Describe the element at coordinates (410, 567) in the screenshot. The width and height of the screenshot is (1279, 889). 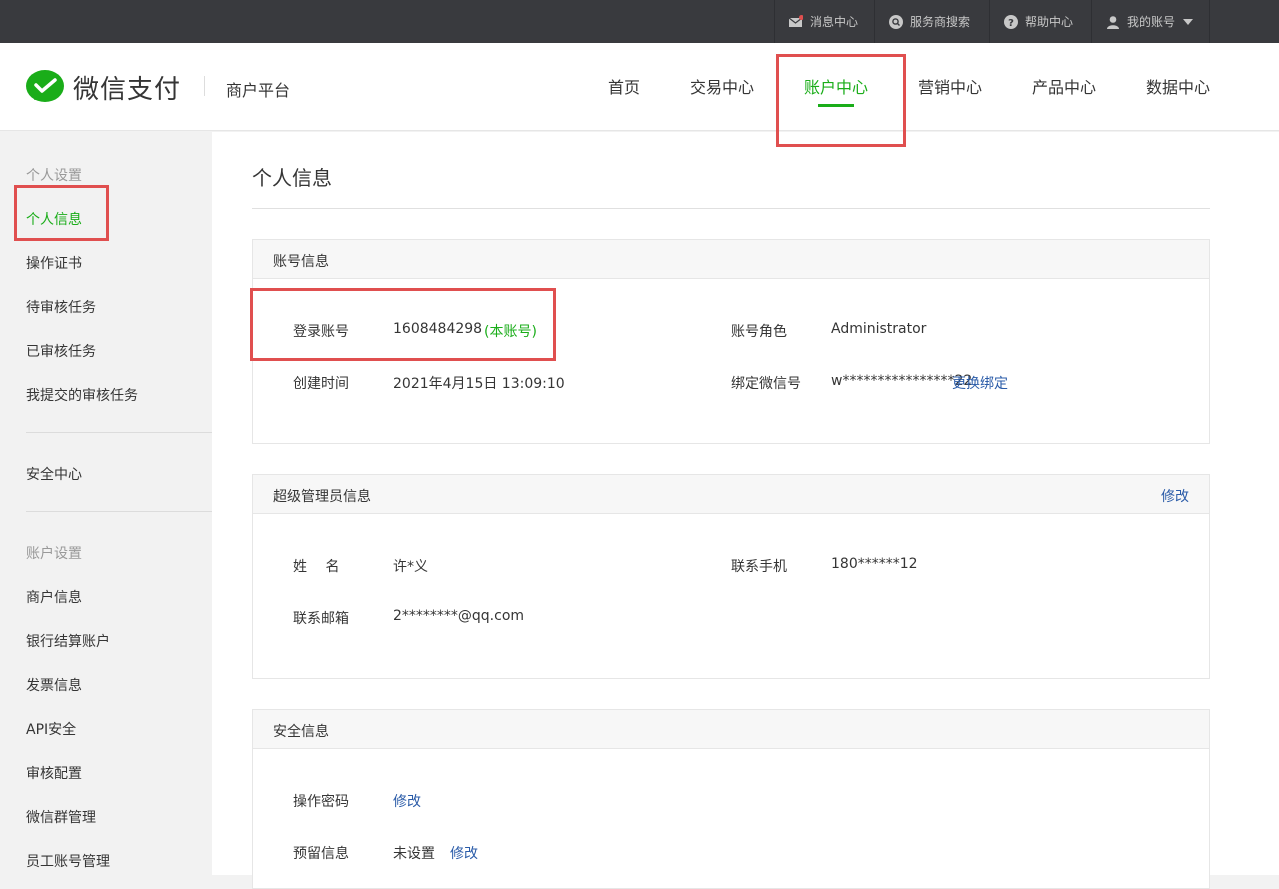
I see `name-value: 许*义` at that location.